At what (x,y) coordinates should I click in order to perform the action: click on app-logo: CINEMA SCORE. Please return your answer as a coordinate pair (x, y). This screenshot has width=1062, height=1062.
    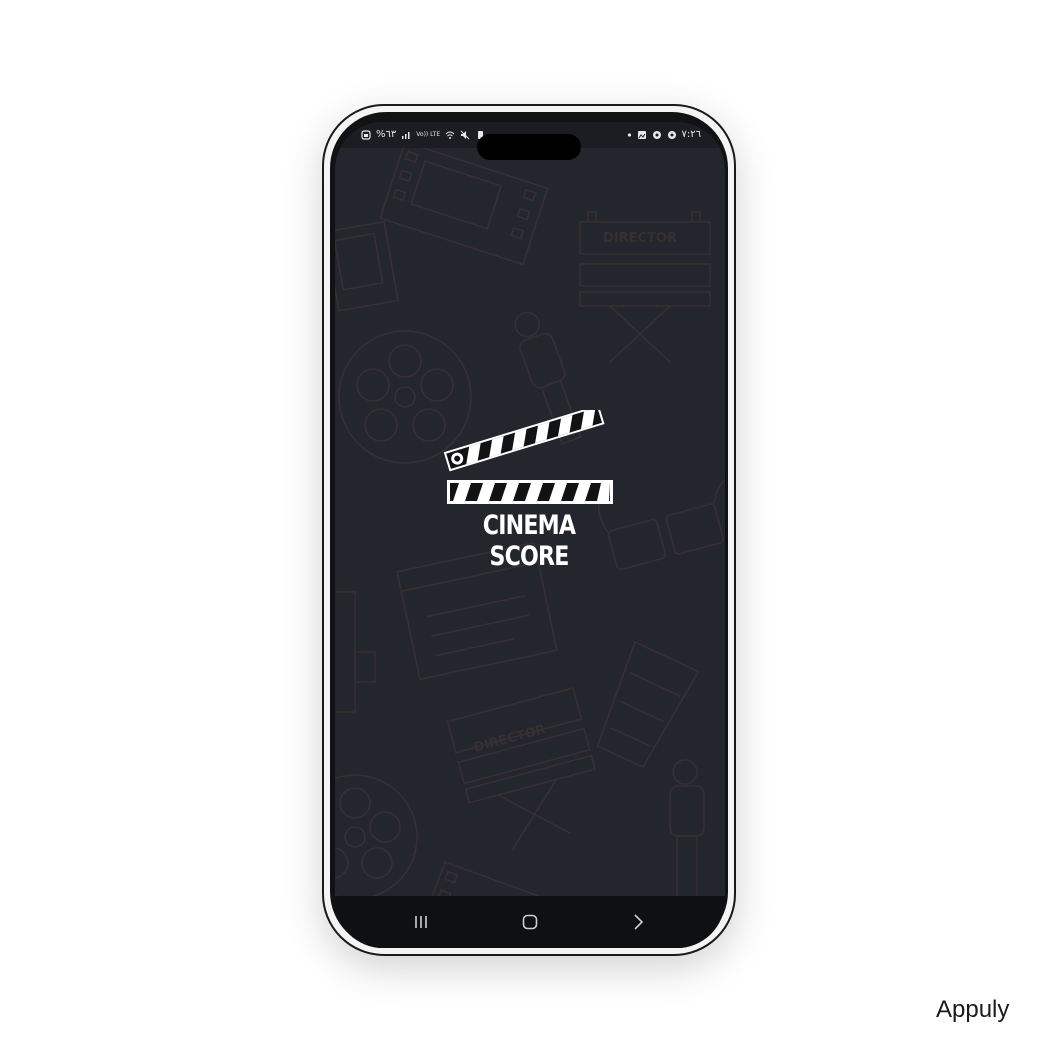
    Looking at the image, I should click on (529, 488).